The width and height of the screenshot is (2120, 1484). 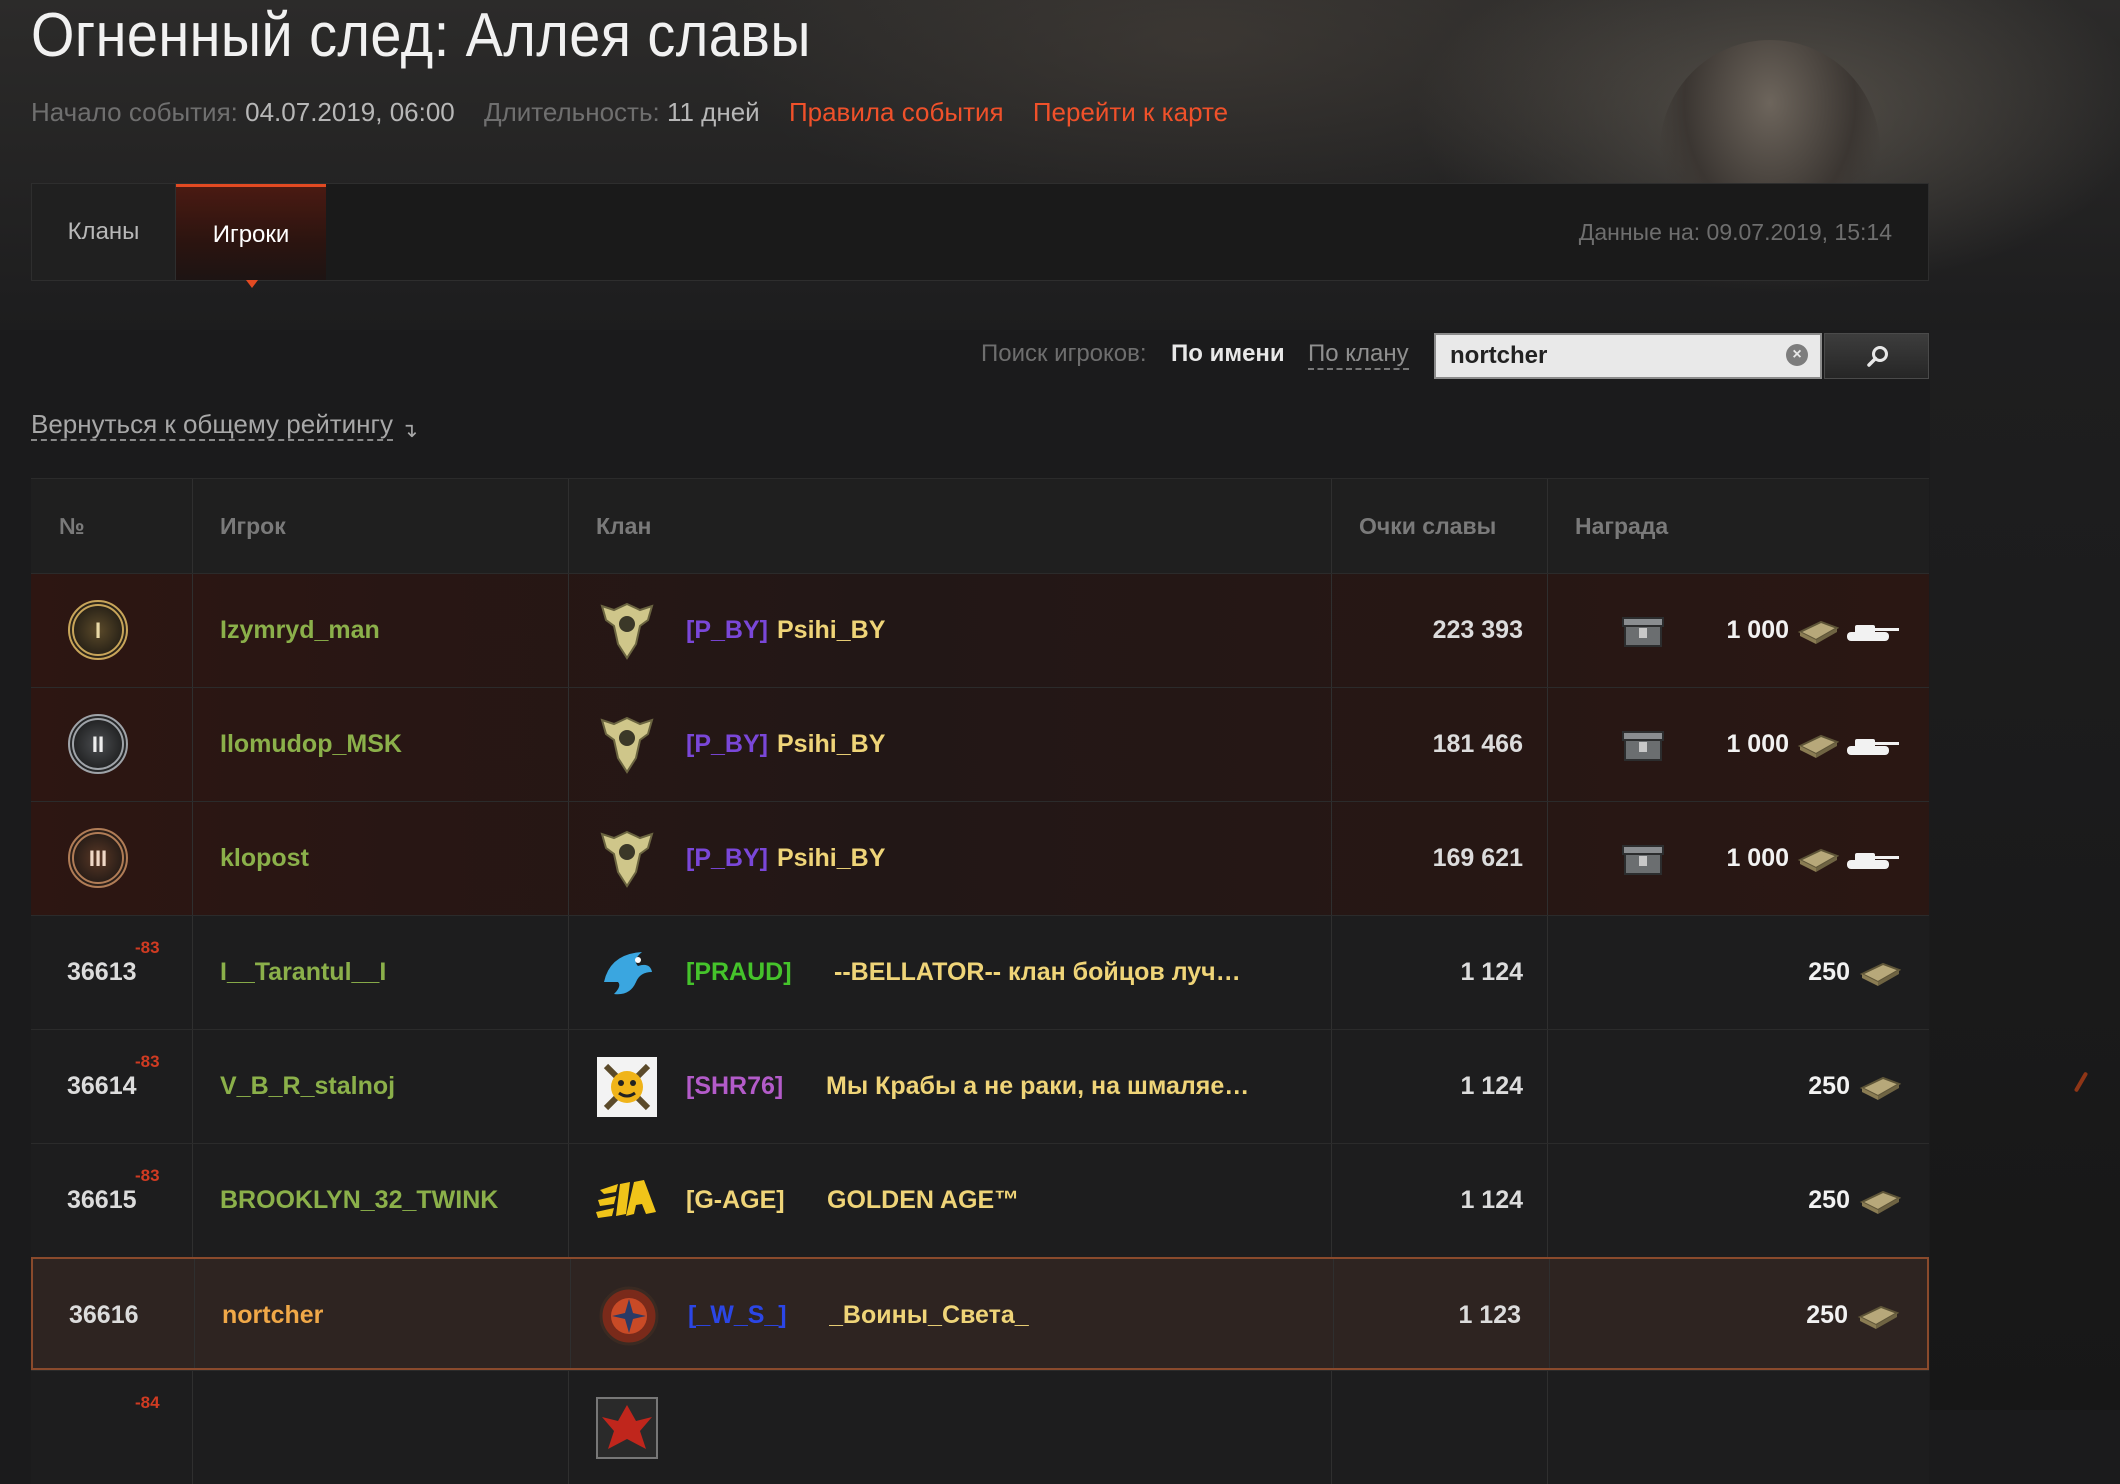 I want to click on player-name: klopost, so click(x=264, y=858).